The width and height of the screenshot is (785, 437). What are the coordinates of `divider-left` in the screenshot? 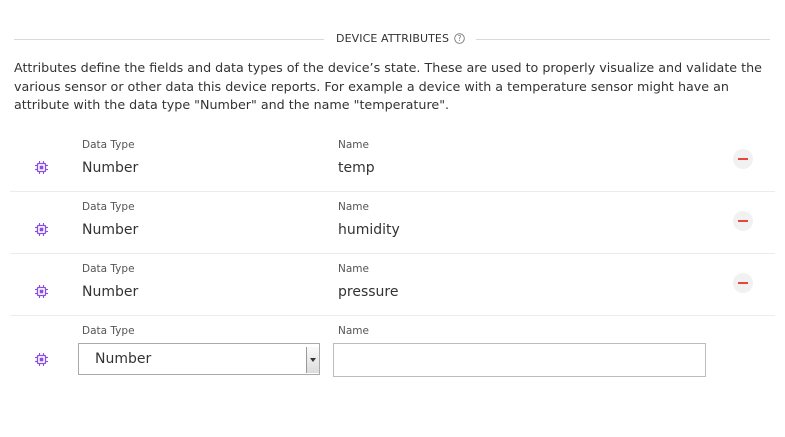 It's located at (169, 39).